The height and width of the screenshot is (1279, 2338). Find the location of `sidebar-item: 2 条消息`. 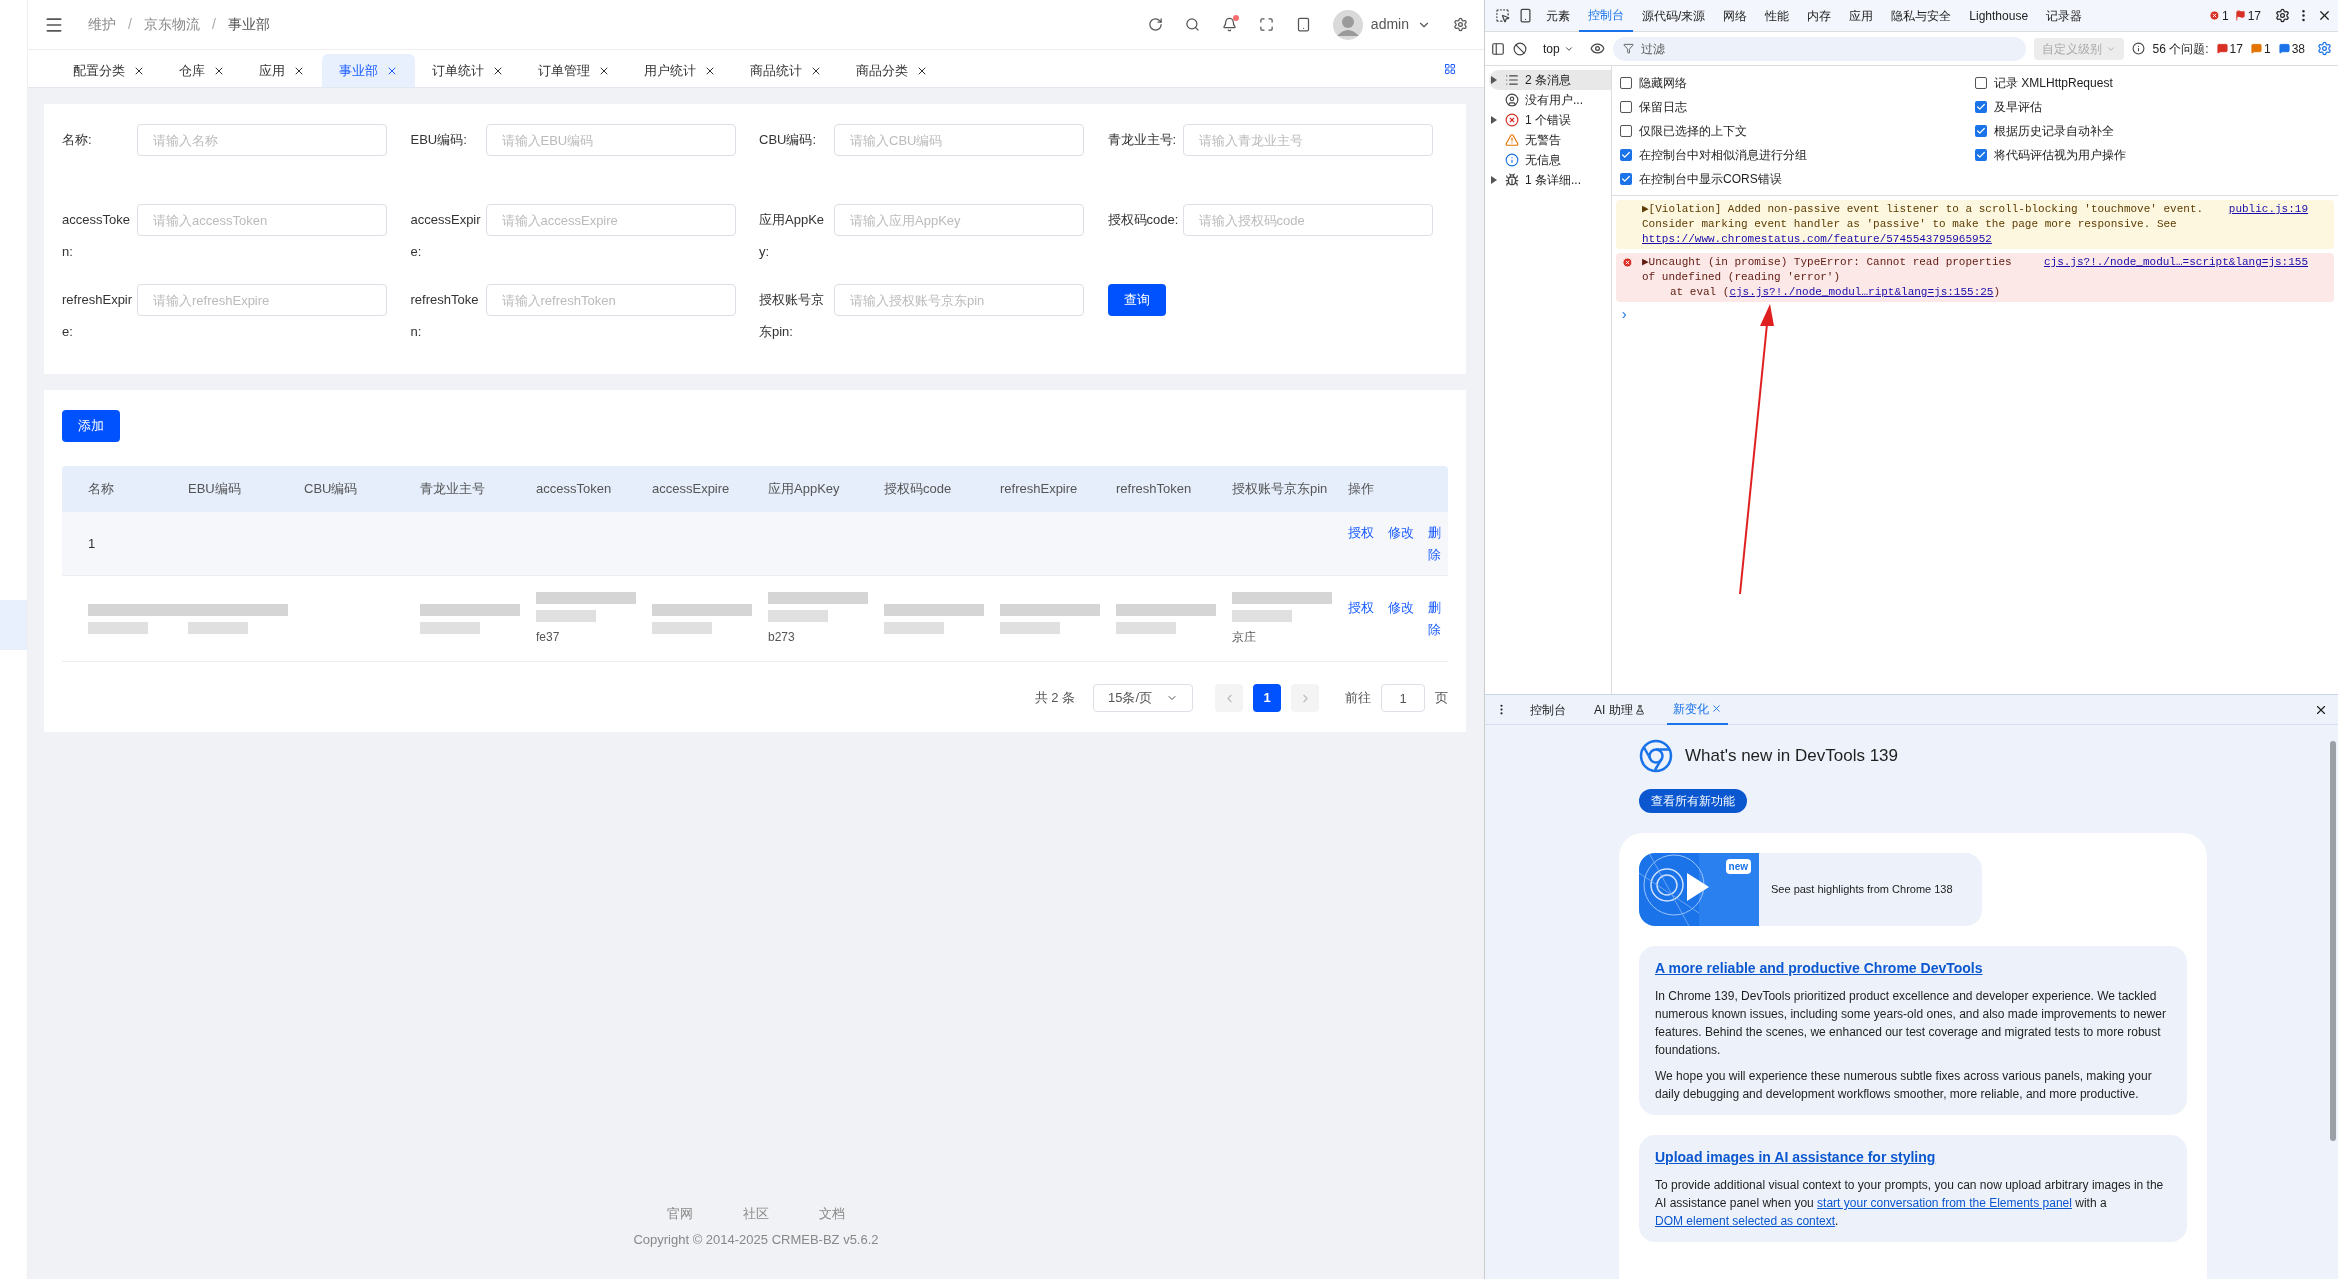

sidebar-item: 2 条消息 is located at coordinates (1550, 80).